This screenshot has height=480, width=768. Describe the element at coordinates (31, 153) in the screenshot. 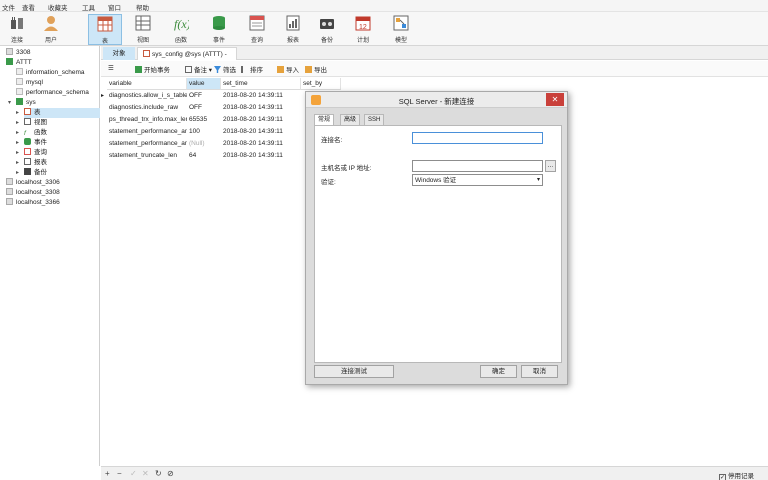

I see `tree-item-queries: ▸ 查询` at that location.